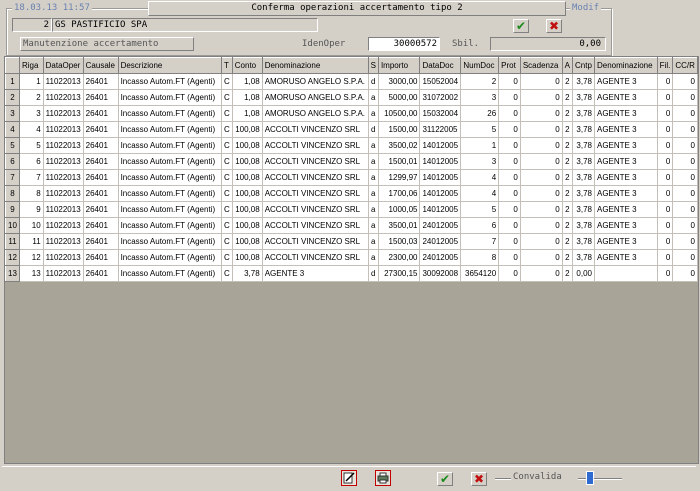  What do you see at coordinates (440, 113) in the screenshot?
I see `table-cell: 15032004` at bounding box center [440, 113].